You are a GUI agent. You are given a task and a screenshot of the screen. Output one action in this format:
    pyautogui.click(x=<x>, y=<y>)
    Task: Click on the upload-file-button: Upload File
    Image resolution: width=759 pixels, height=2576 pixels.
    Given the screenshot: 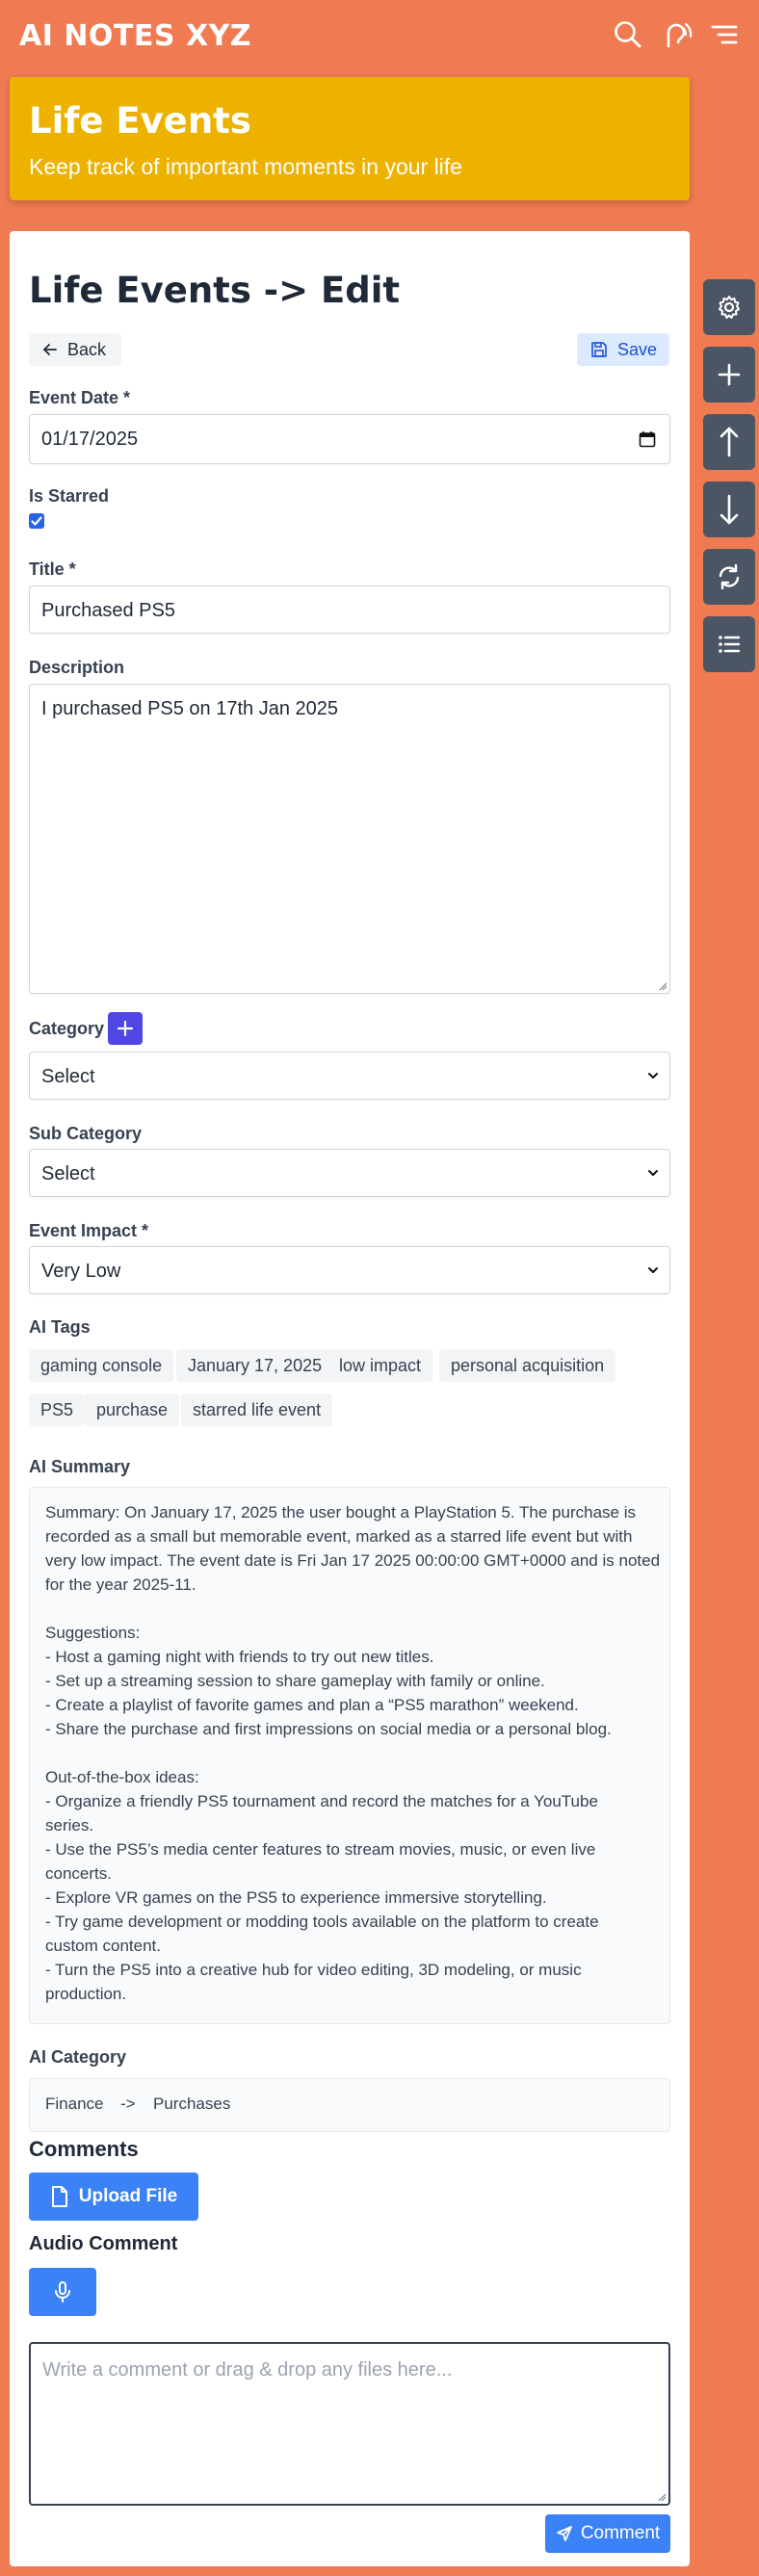 What is the action you would take?
    pyautogui.click(x=113, y=2197)
    